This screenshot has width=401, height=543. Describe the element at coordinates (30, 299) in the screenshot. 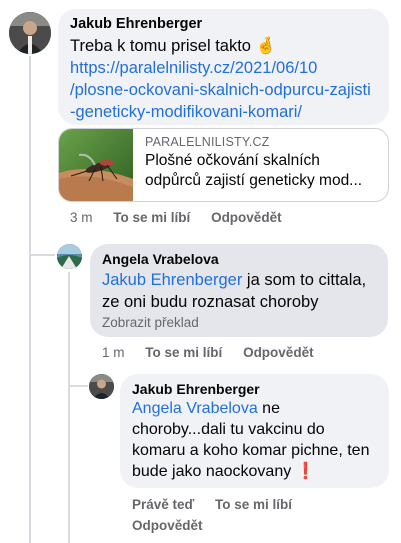

I see `thread-line-main` at that location.